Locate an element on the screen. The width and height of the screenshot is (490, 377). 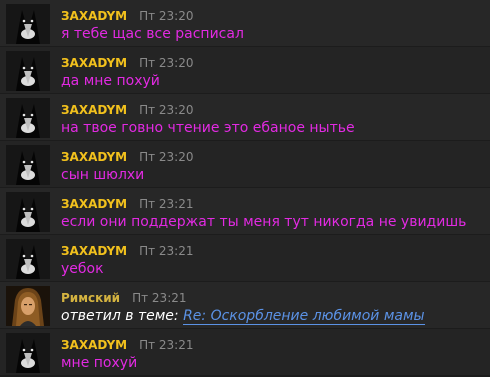
message-text: уебок is located at coordinates (82, 269).